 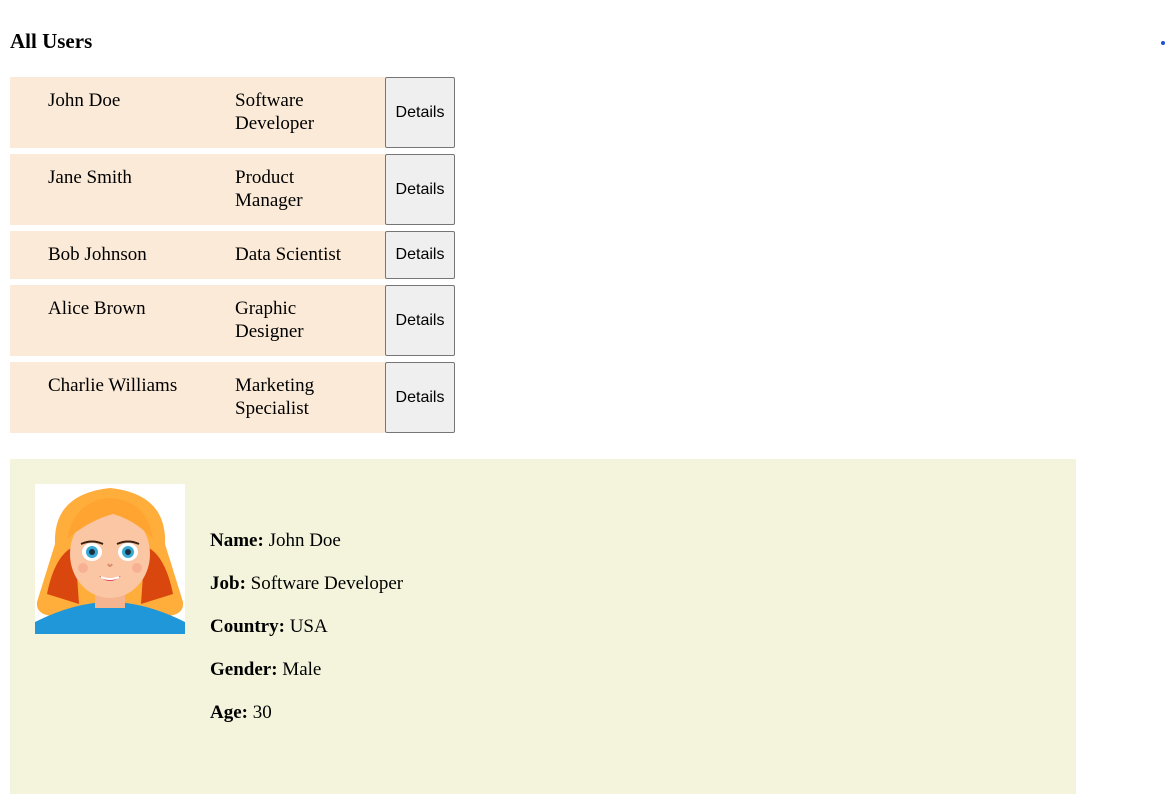 I want to click on corner-dot-icon, so click(x=1163, y=43).